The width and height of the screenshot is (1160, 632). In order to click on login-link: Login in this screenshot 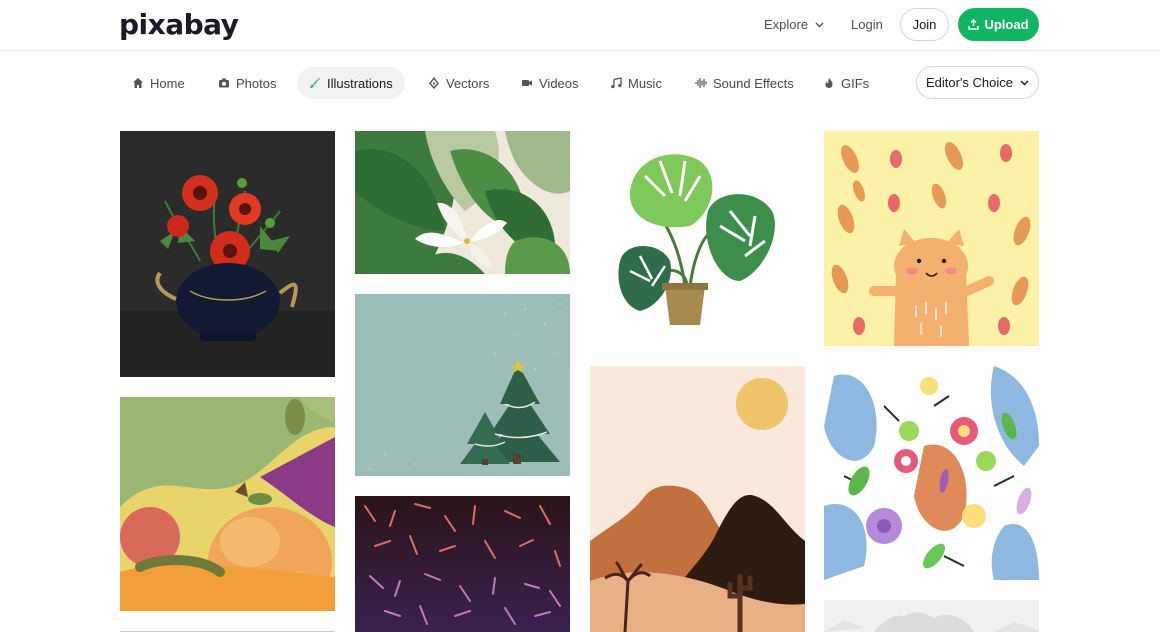, I will do `click(867, 25)`.